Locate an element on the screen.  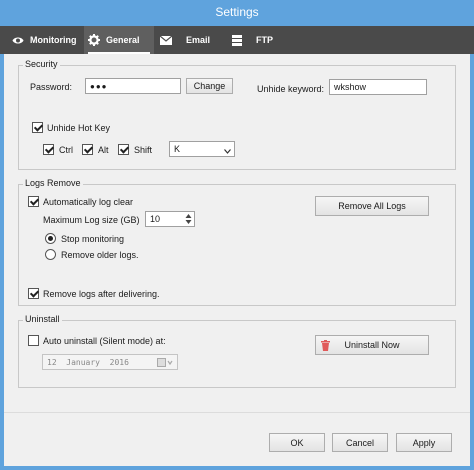
gear-icon is located at coordinates (94, 40).